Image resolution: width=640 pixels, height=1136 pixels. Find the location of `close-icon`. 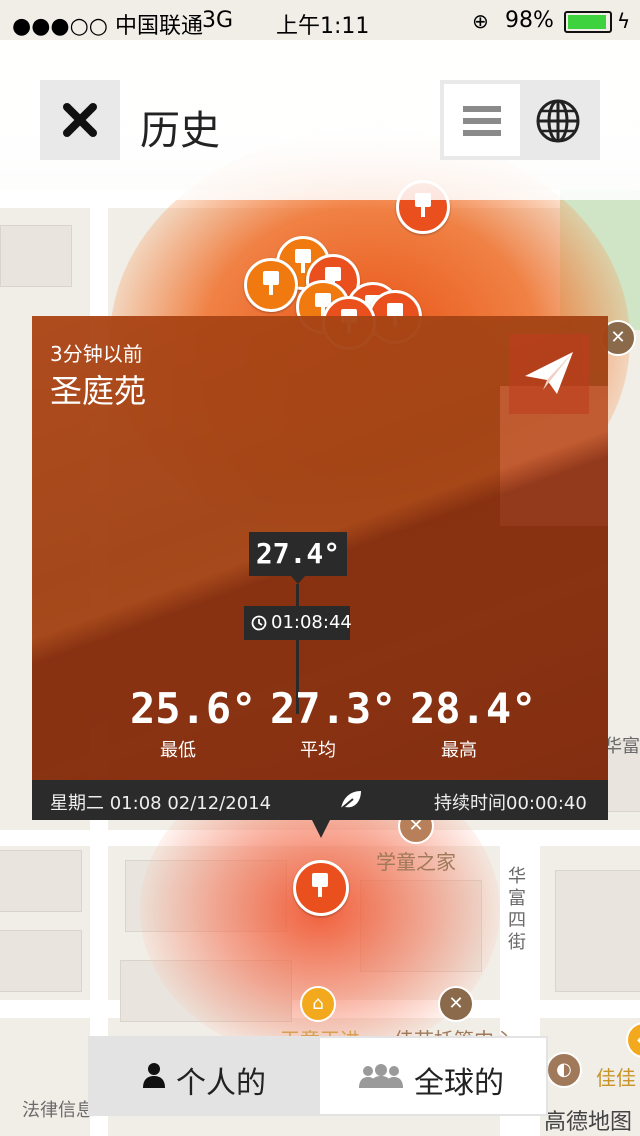

close-icon is located at coordinates (80, 120).